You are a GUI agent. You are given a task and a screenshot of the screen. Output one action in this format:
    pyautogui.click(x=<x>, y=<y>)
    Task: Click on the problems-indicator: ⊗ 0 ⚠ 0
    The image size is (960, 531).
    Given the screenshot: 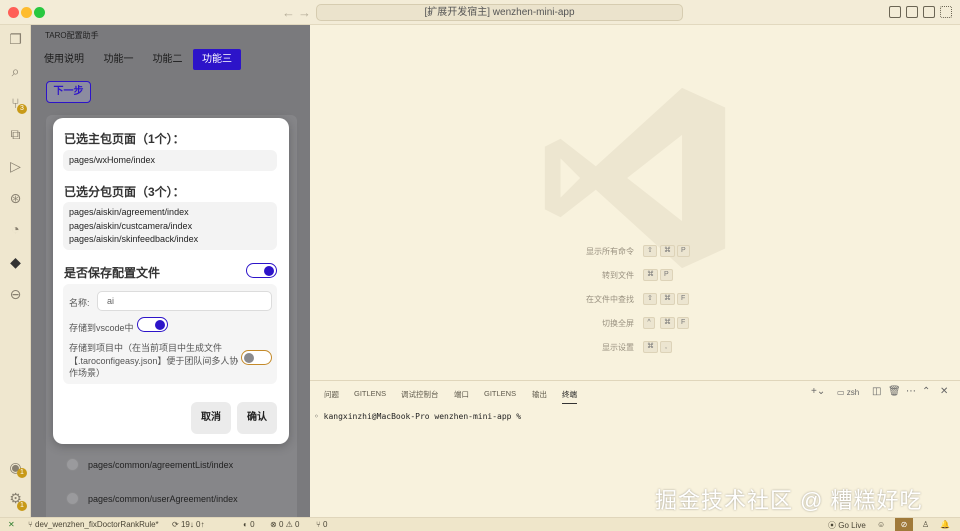 What is the action you would take?
    pyautogui.click(x=284, y=524)
    